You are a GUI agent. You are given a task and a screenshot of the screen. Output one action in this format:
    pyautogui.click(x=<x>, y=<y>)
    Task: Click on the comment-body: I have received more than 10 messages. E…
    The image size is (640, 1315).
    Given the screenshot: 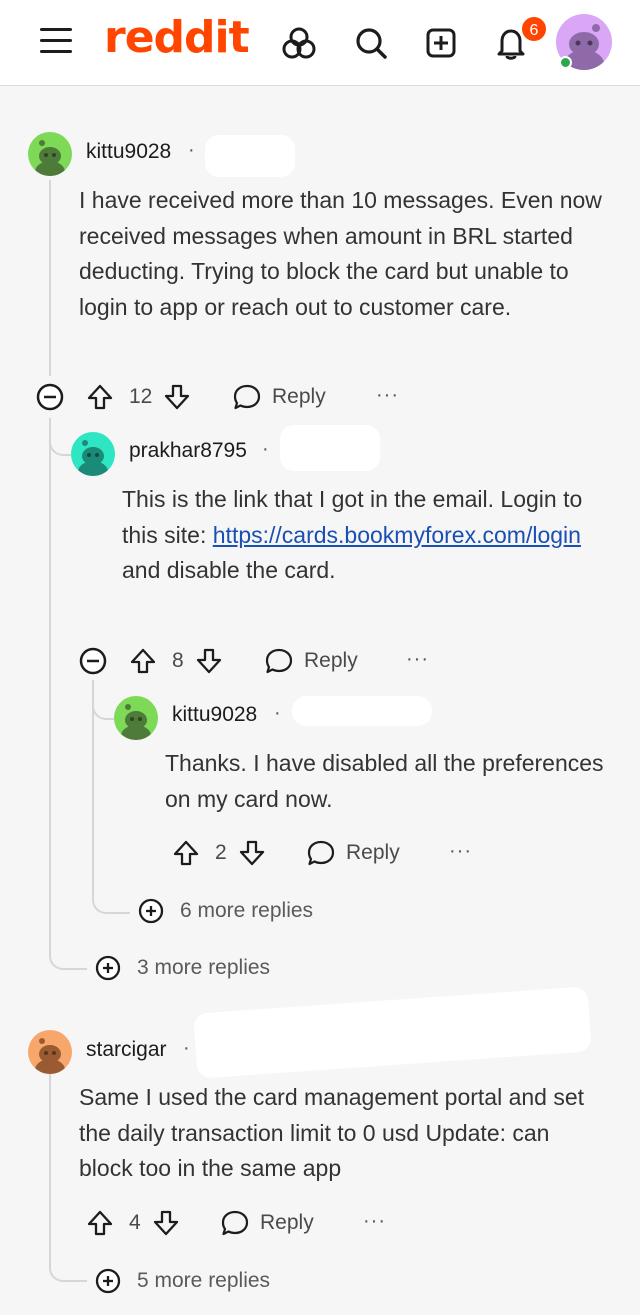 What is the action you would take?
    pyautogui.click(x=340, y=253)
    